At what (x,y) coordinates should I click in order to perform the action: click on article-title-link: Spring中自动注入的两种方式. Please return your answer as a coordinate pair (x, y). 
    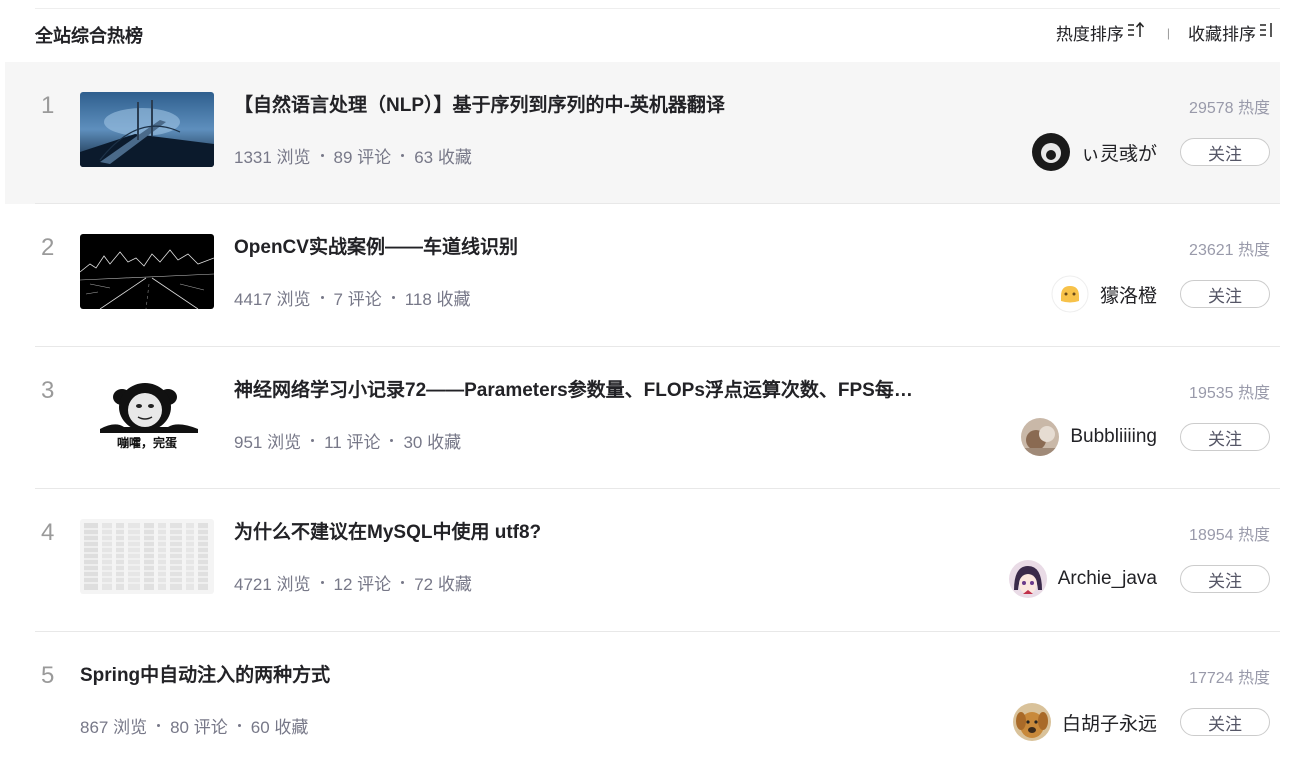
    Looking at the image, I should click on (205, 673).